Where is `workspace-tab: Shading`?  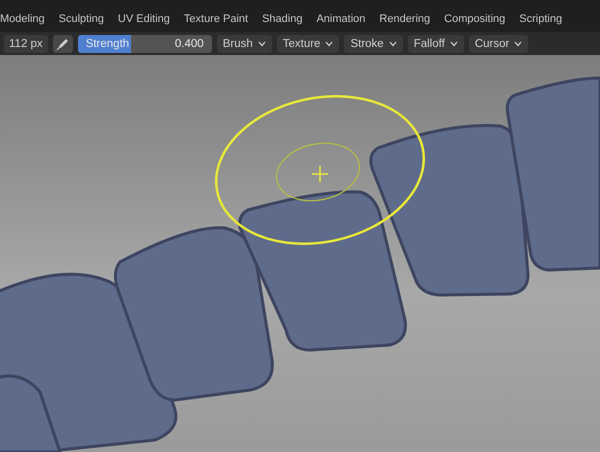
workspace-tab: Shading is located at coordinates (282, 19).